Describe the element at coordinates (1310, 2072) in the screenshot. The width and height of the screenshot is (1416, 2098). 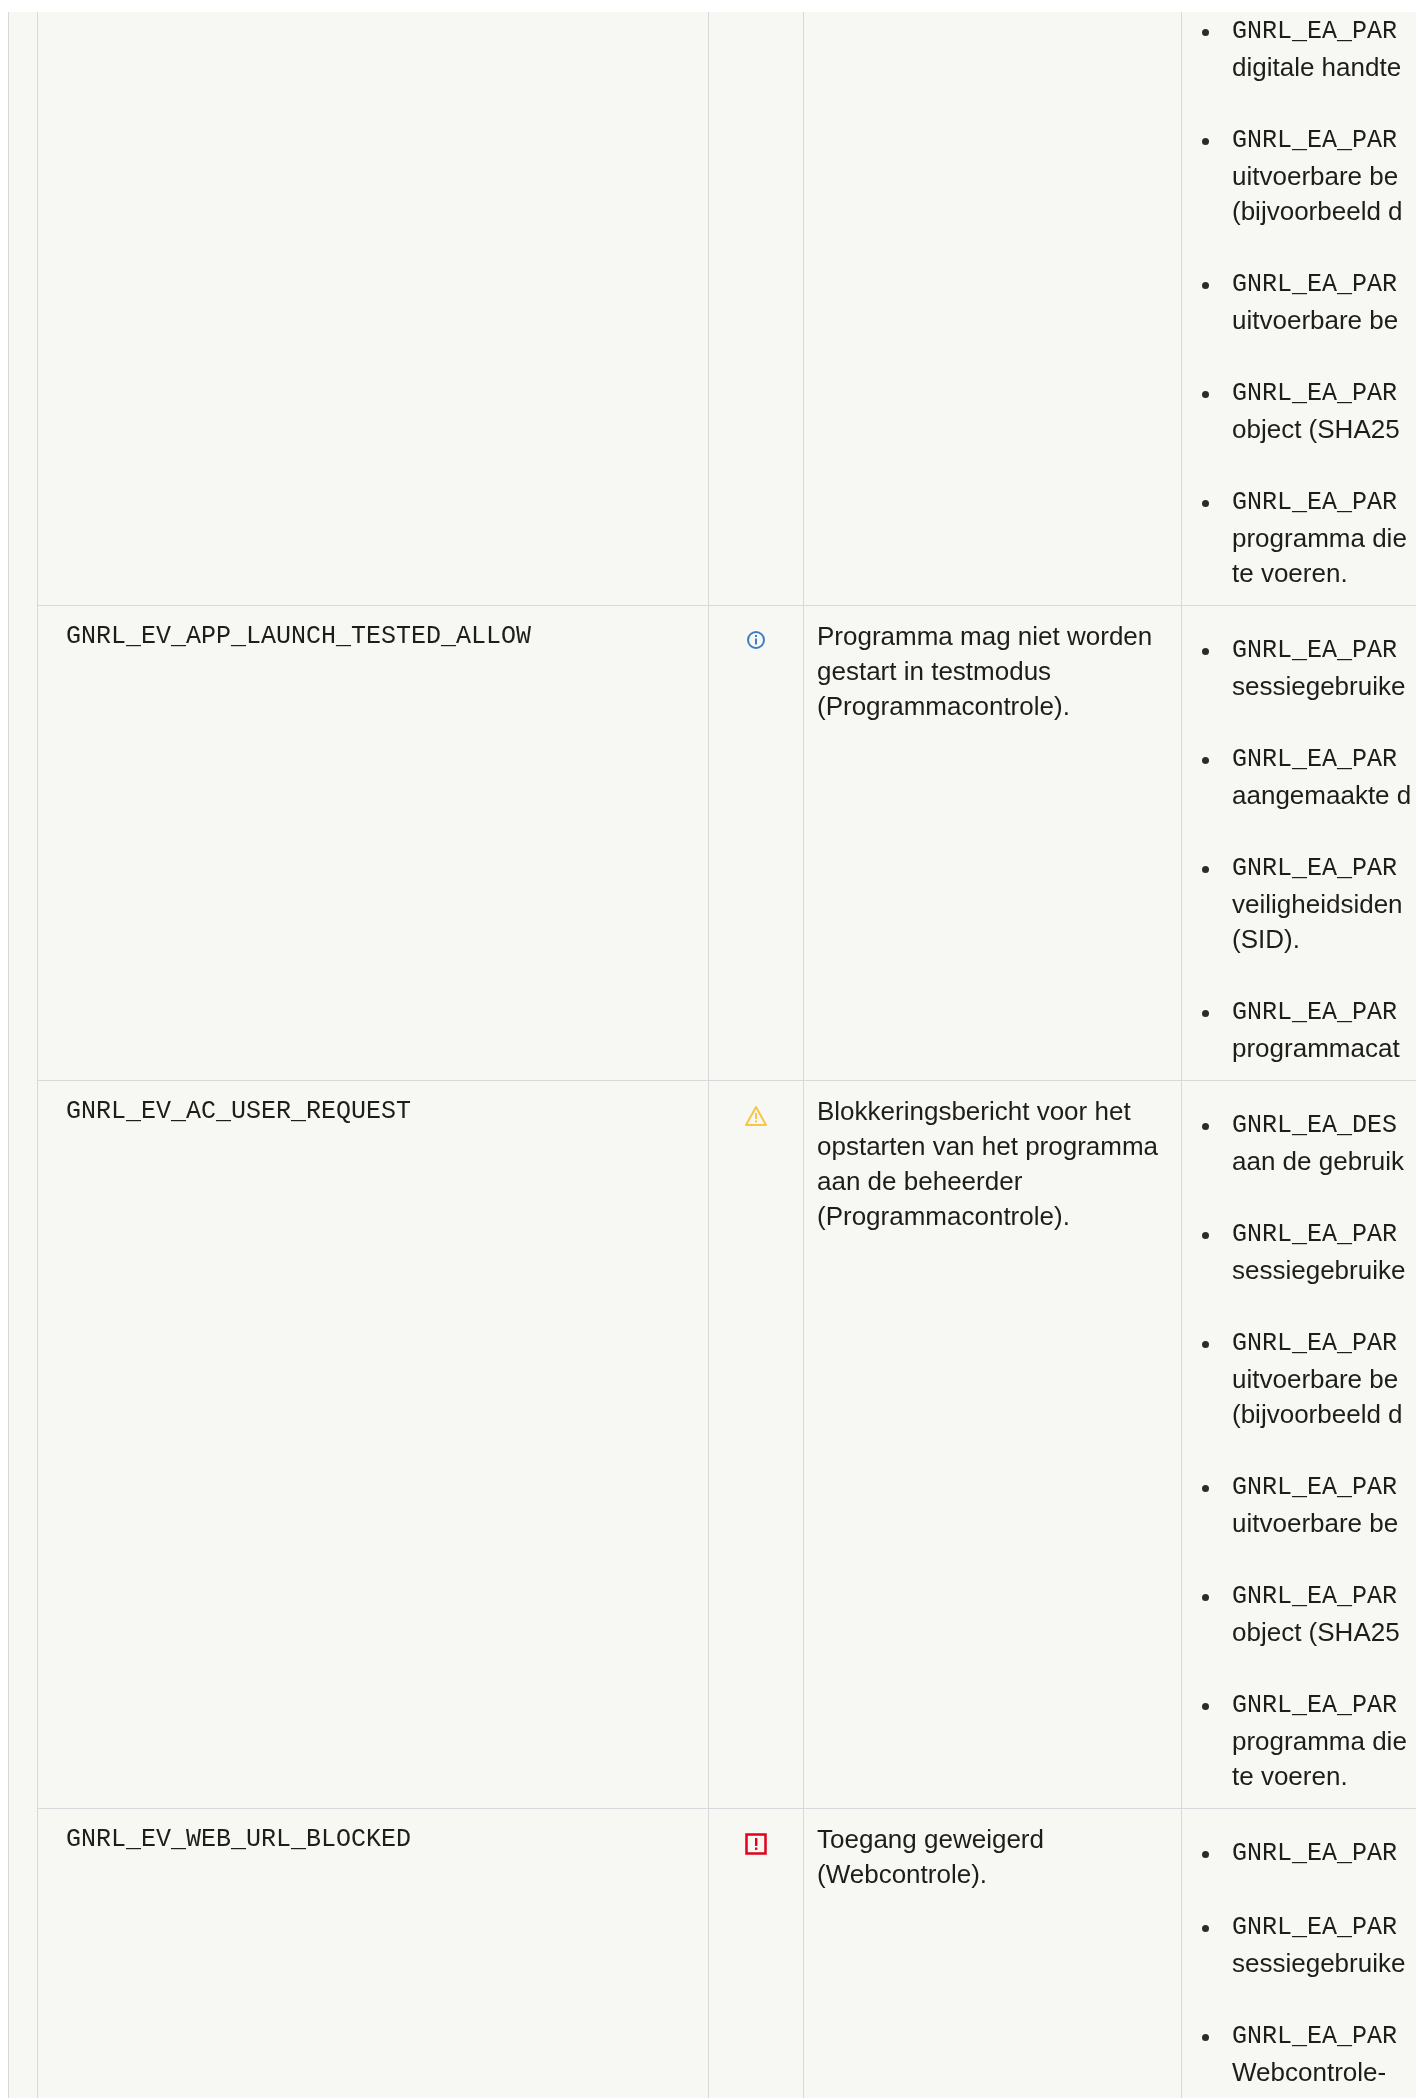
I see `parameter-description: Webcontrole-` at that location.